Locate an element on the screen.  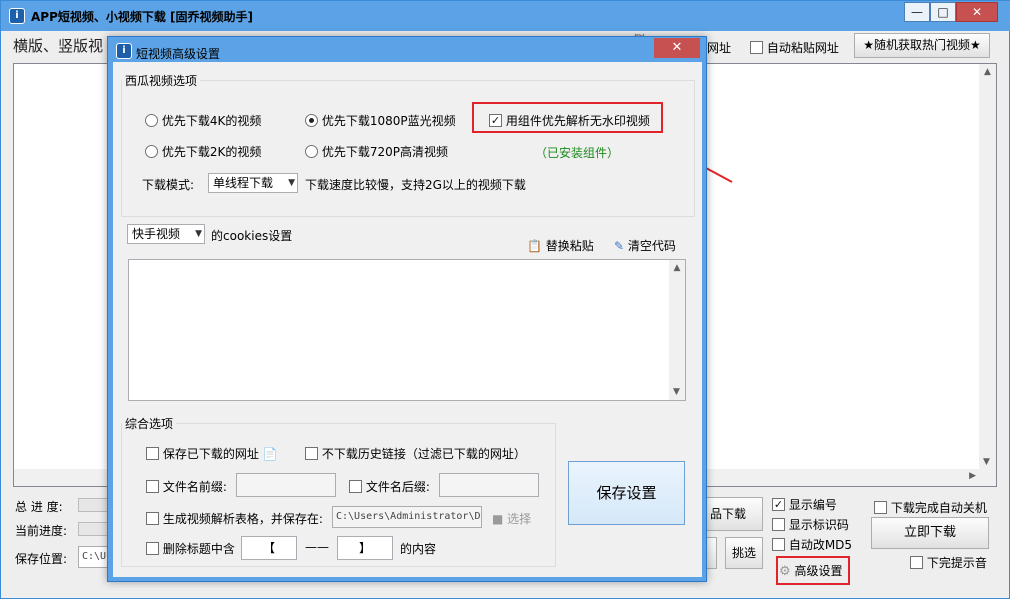
filename-suffix-input is located at coordinates (489, 485).